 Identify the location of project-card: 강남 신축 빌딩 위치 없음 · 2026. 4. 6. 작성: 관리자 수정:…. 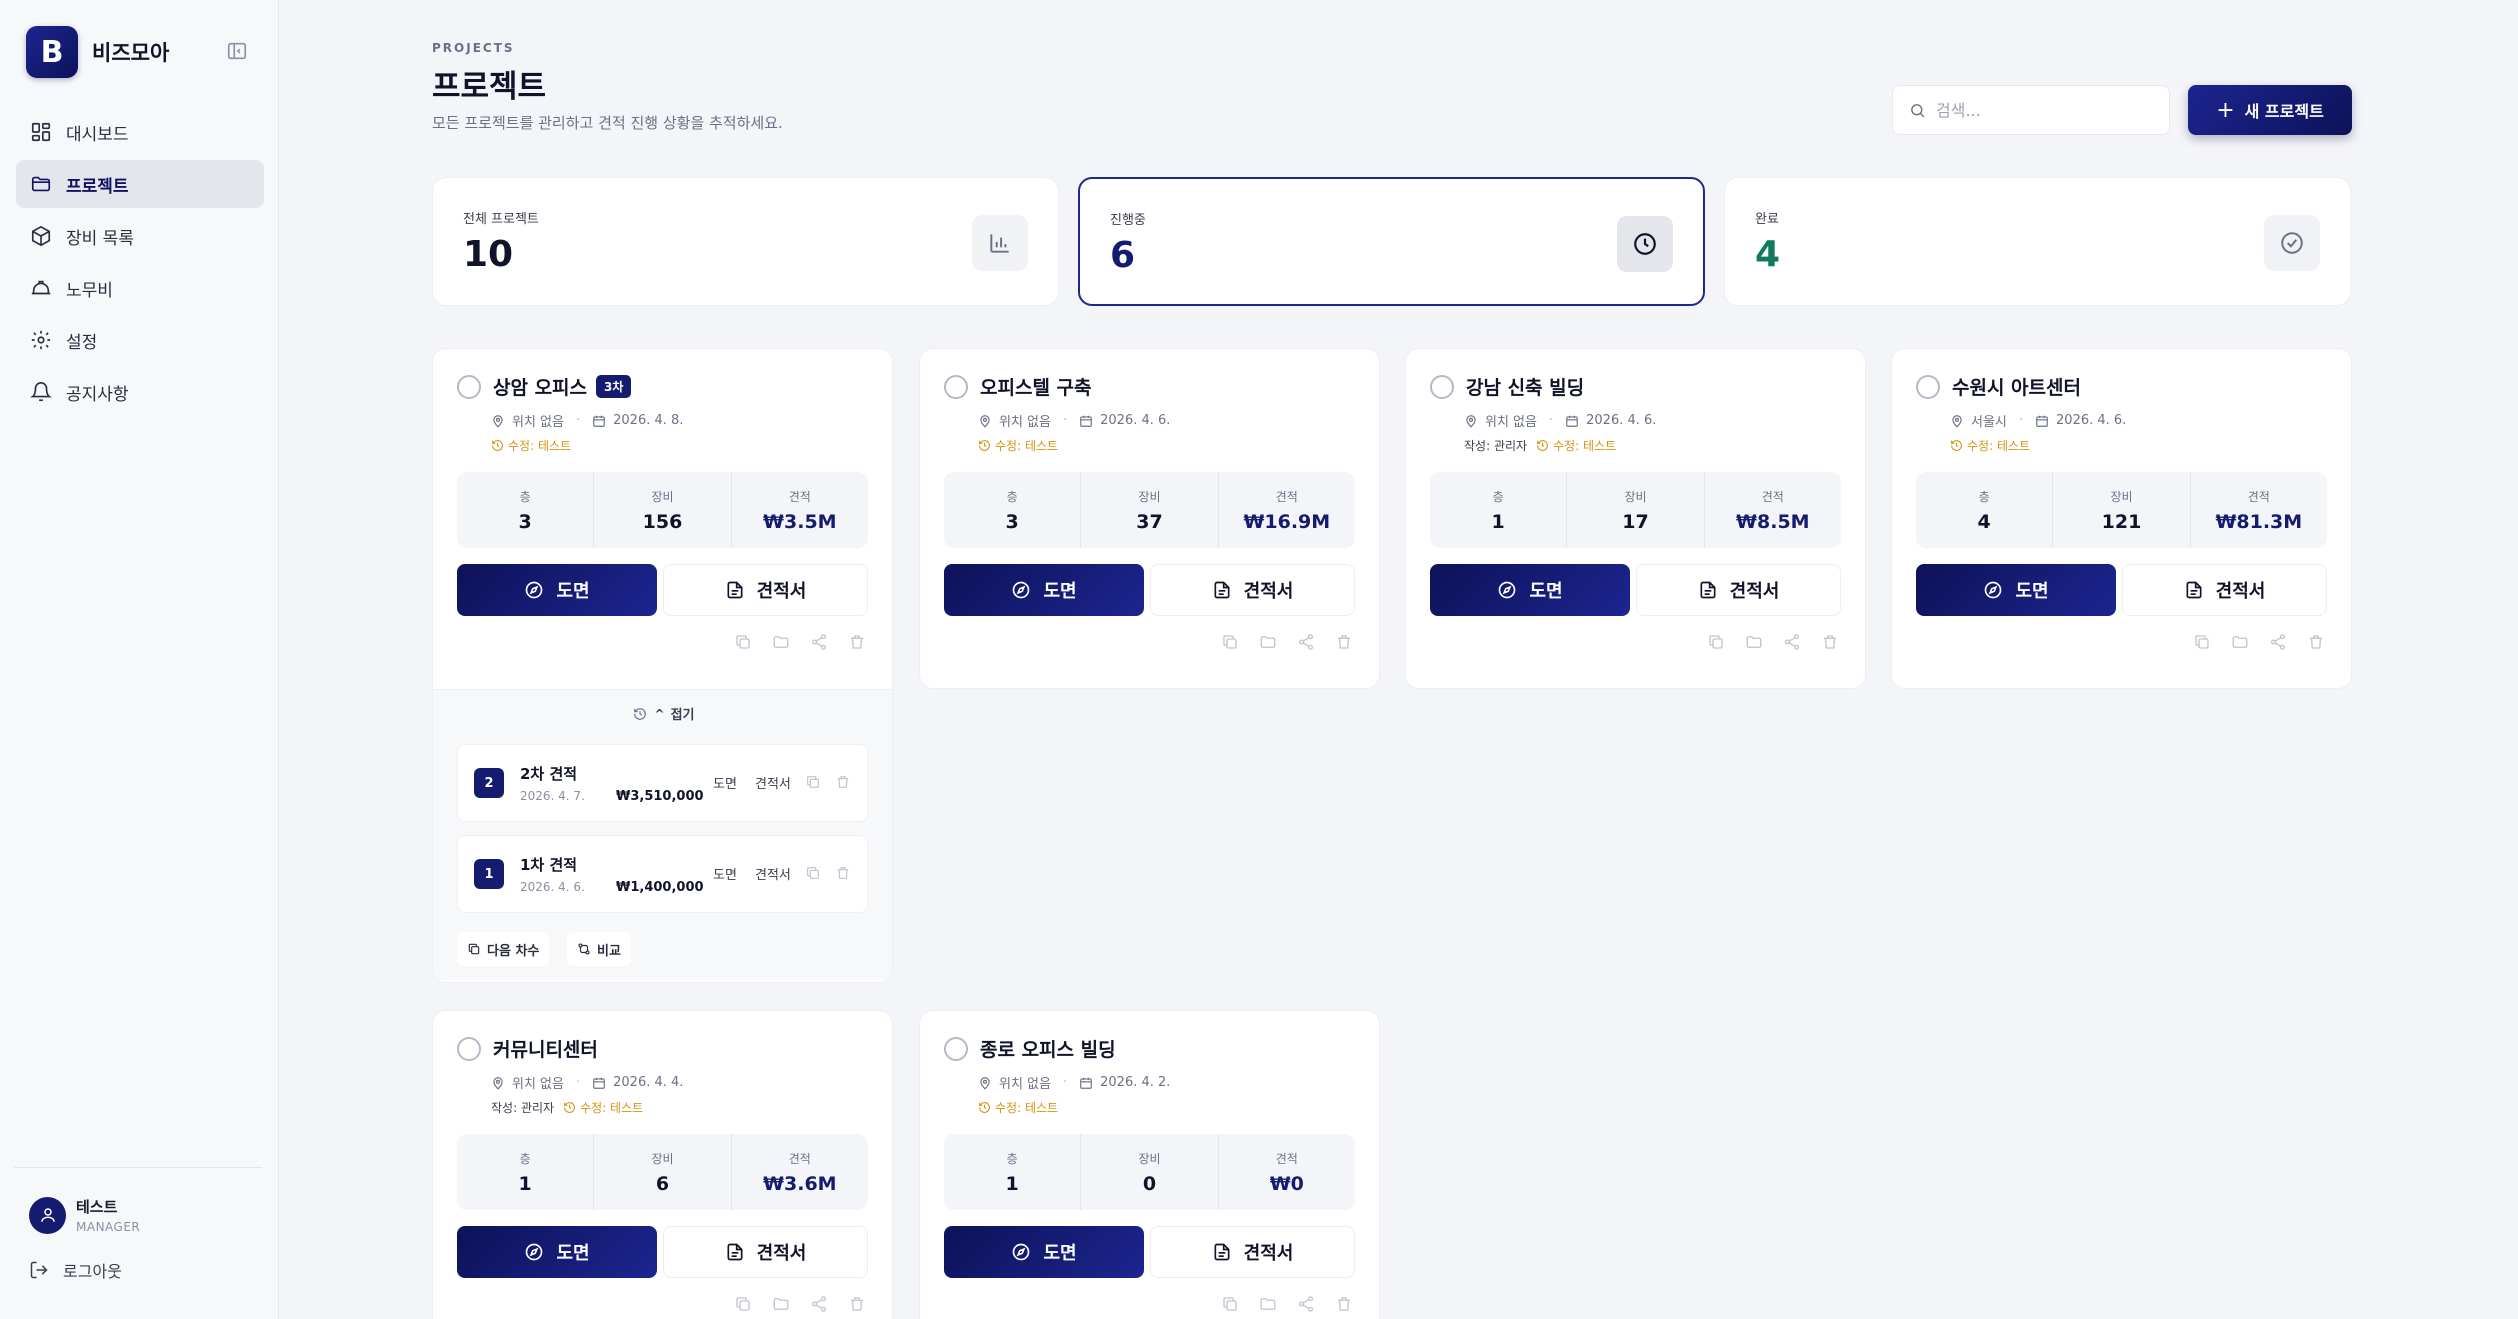
(1635, 518).